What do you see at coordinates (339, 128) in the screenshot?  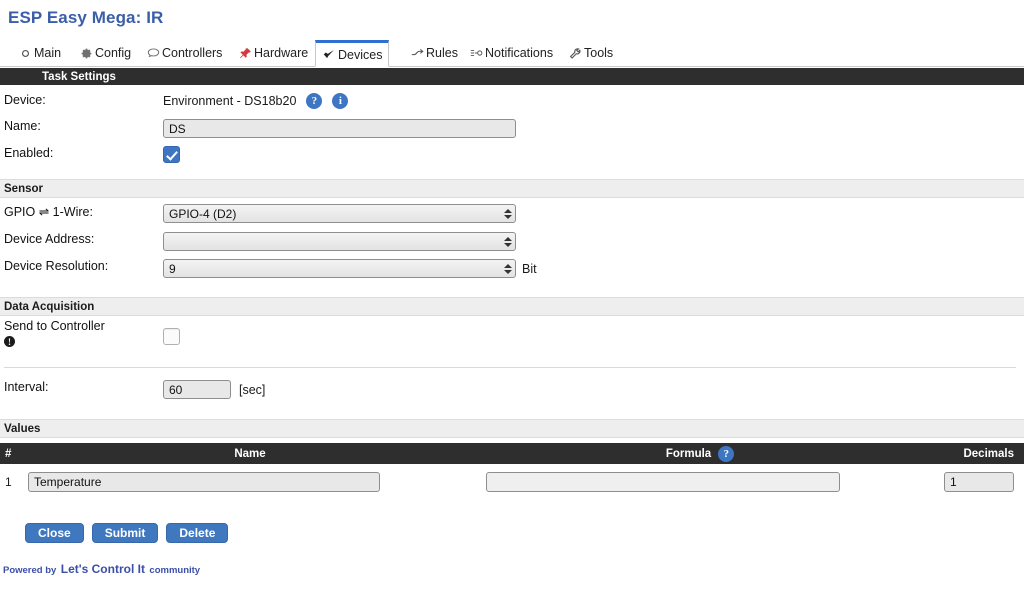 I see `name-input` at bounding box center [339, 128].